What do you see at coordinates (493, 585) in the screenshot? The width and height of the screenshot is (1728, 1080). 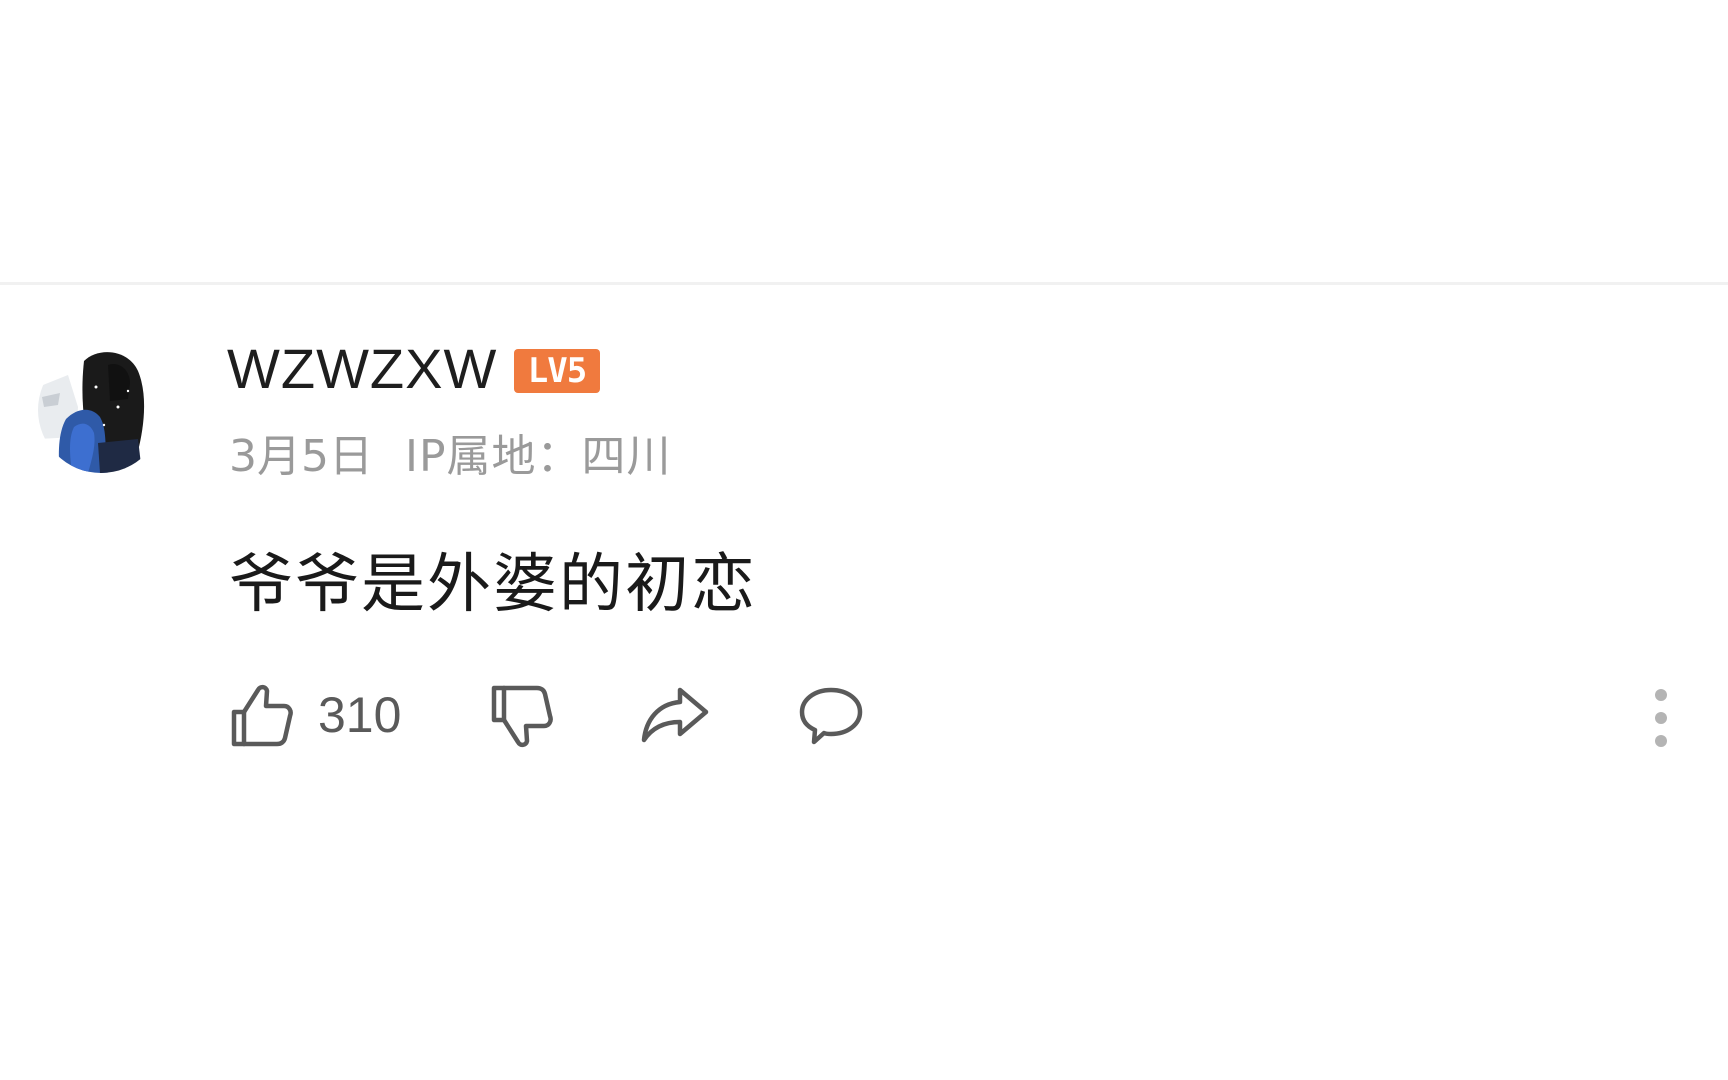 I see `comment-text: 爷爷是外婆的初恋` at bounding box center [493, 585].